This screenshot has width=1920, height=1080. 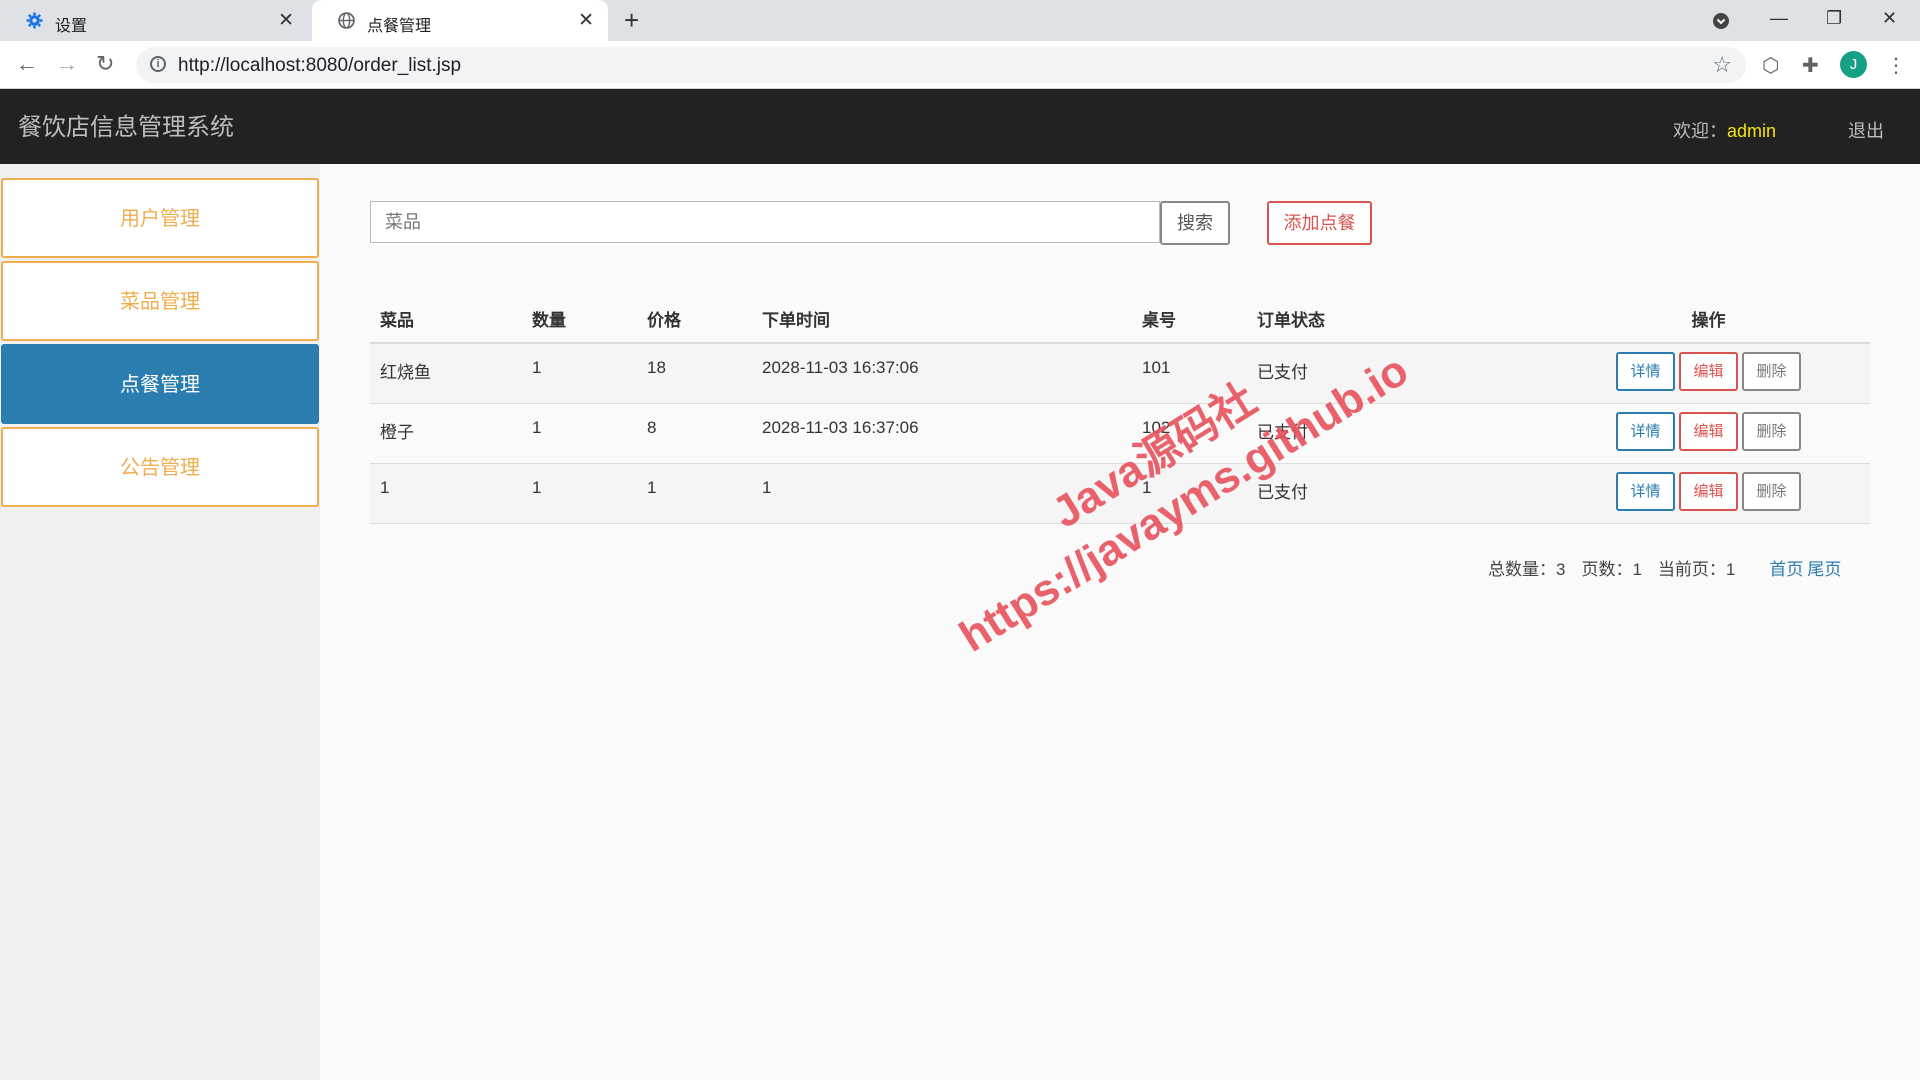 I want to click on cell-price: 1, so click(x=694, y=493).